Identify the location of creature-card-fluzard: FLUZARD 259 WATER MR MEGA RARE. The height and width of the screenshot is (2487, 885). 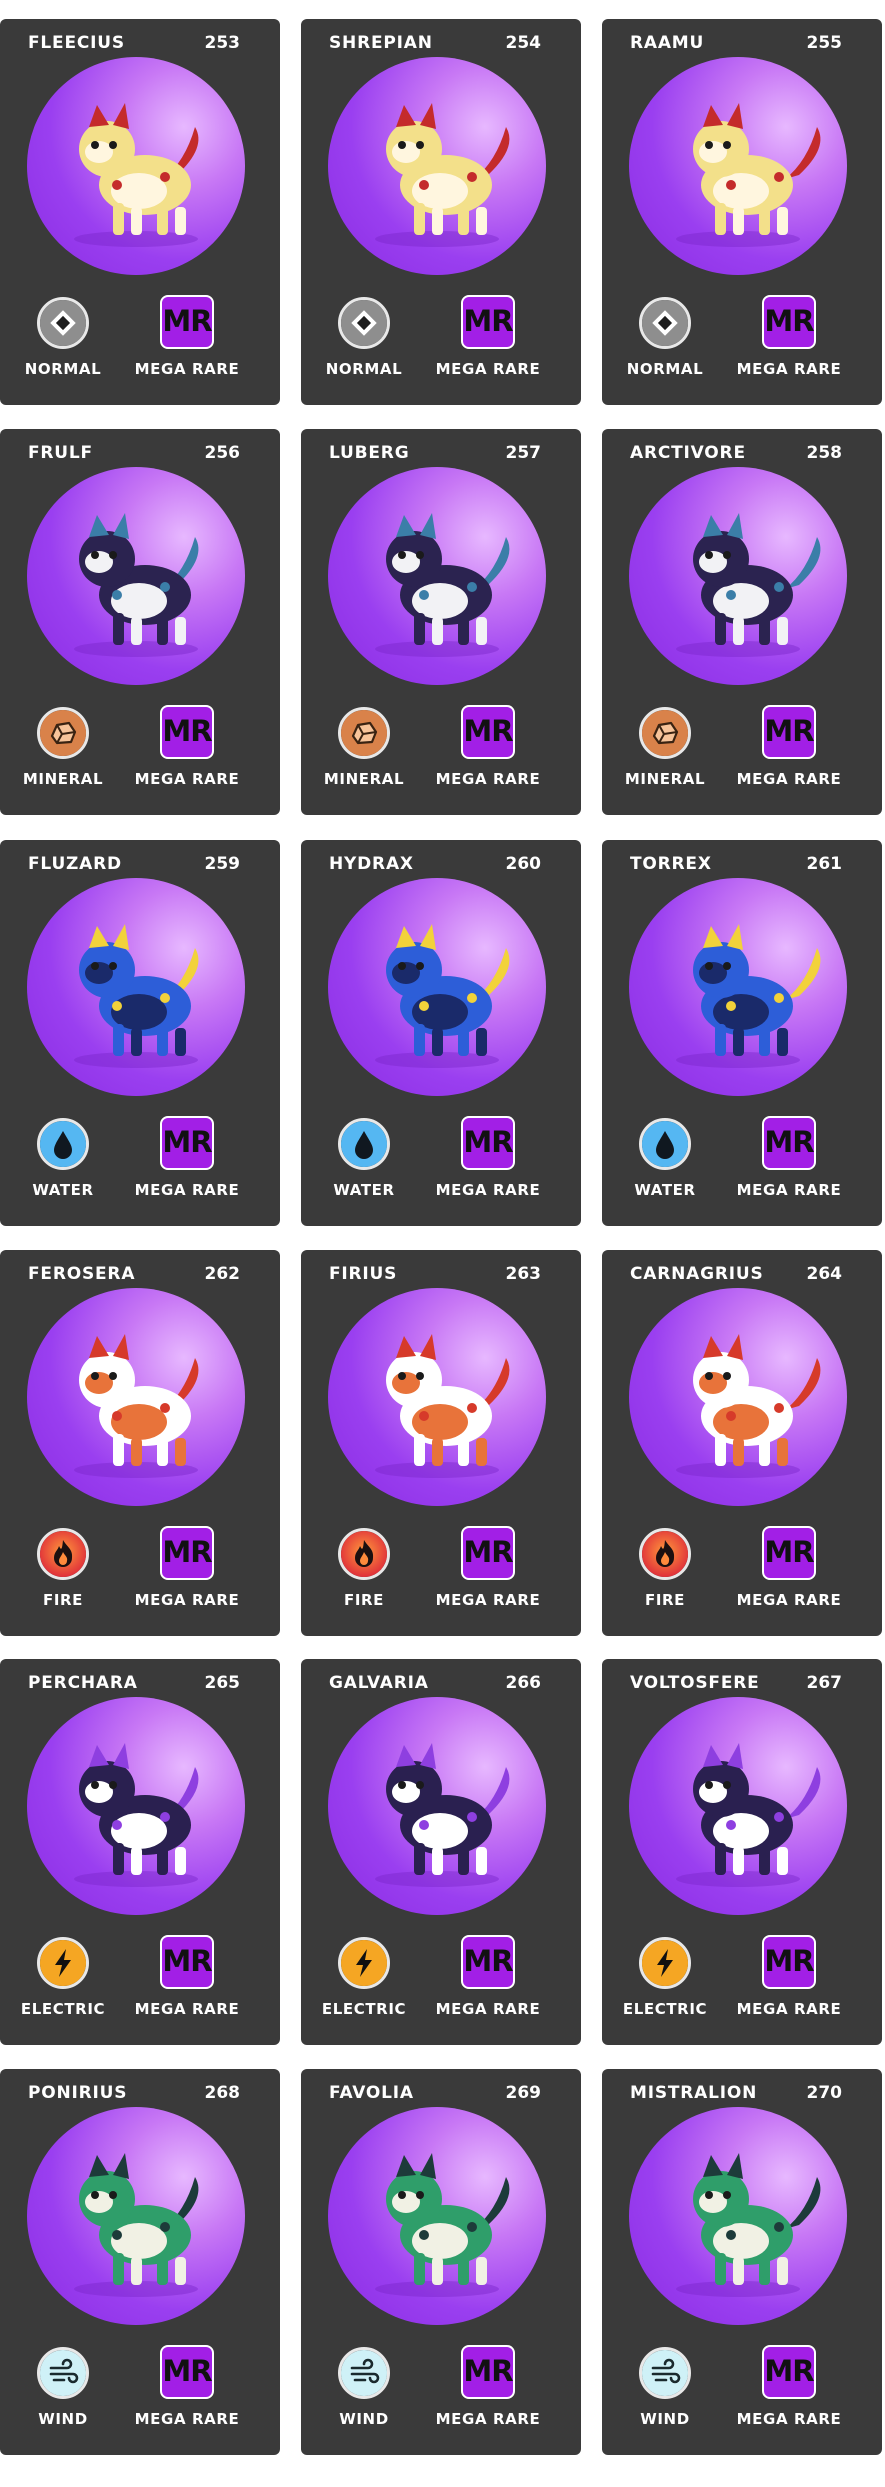
(140, 1033).